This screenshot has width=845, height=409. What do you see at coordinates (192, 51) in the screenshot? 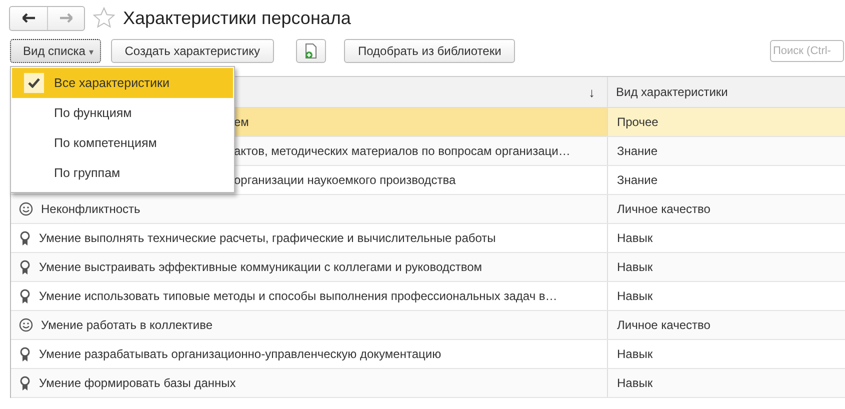
I see `create-button: Создать характеристику` at bounding box center [192, 51].